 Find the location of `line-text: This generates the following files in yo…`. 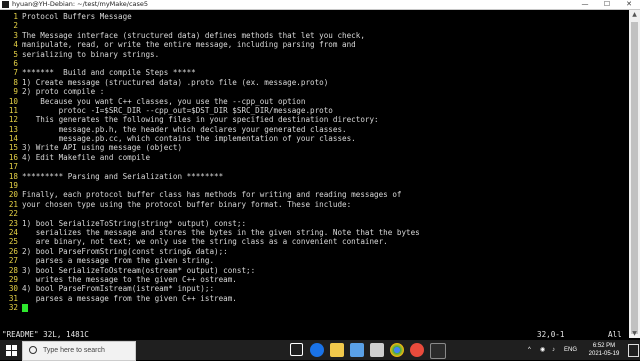

line-text: This generates the following files in yo… is located at coordinates (200, 120).